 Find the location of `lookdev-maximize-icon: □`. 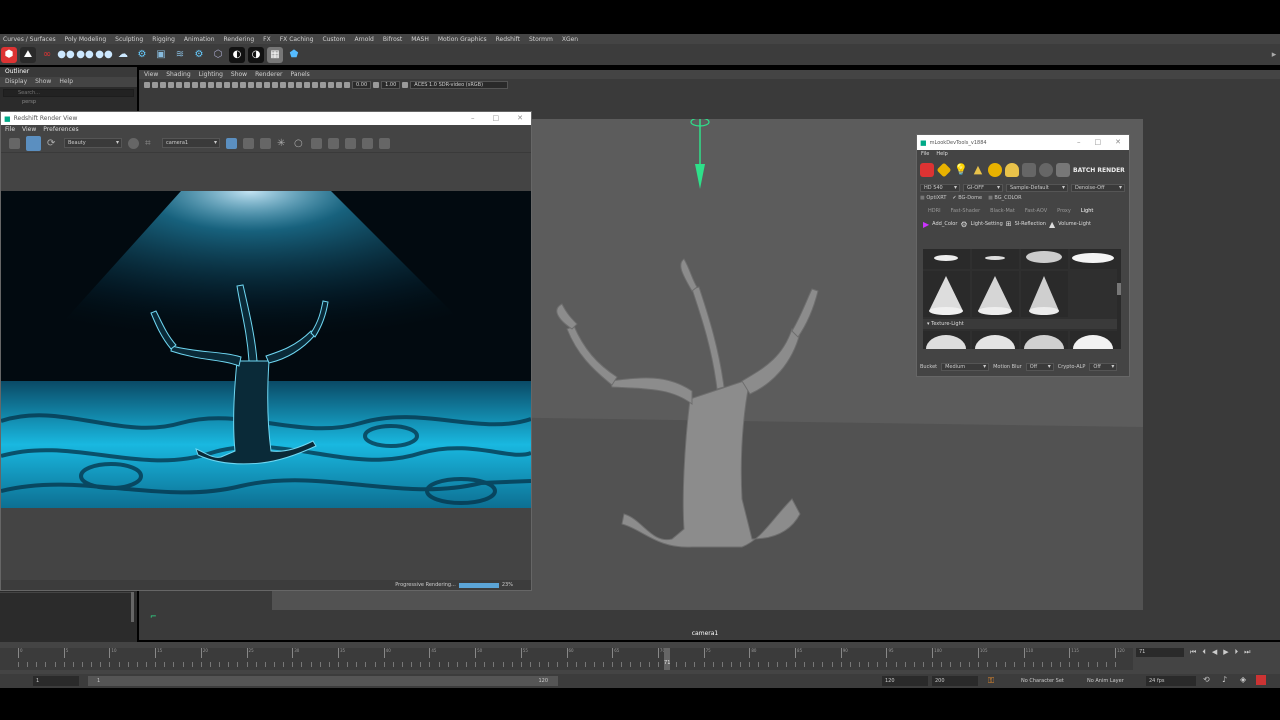

lookdev-maximize-icon: □ is located at coordinates (1098, 142).